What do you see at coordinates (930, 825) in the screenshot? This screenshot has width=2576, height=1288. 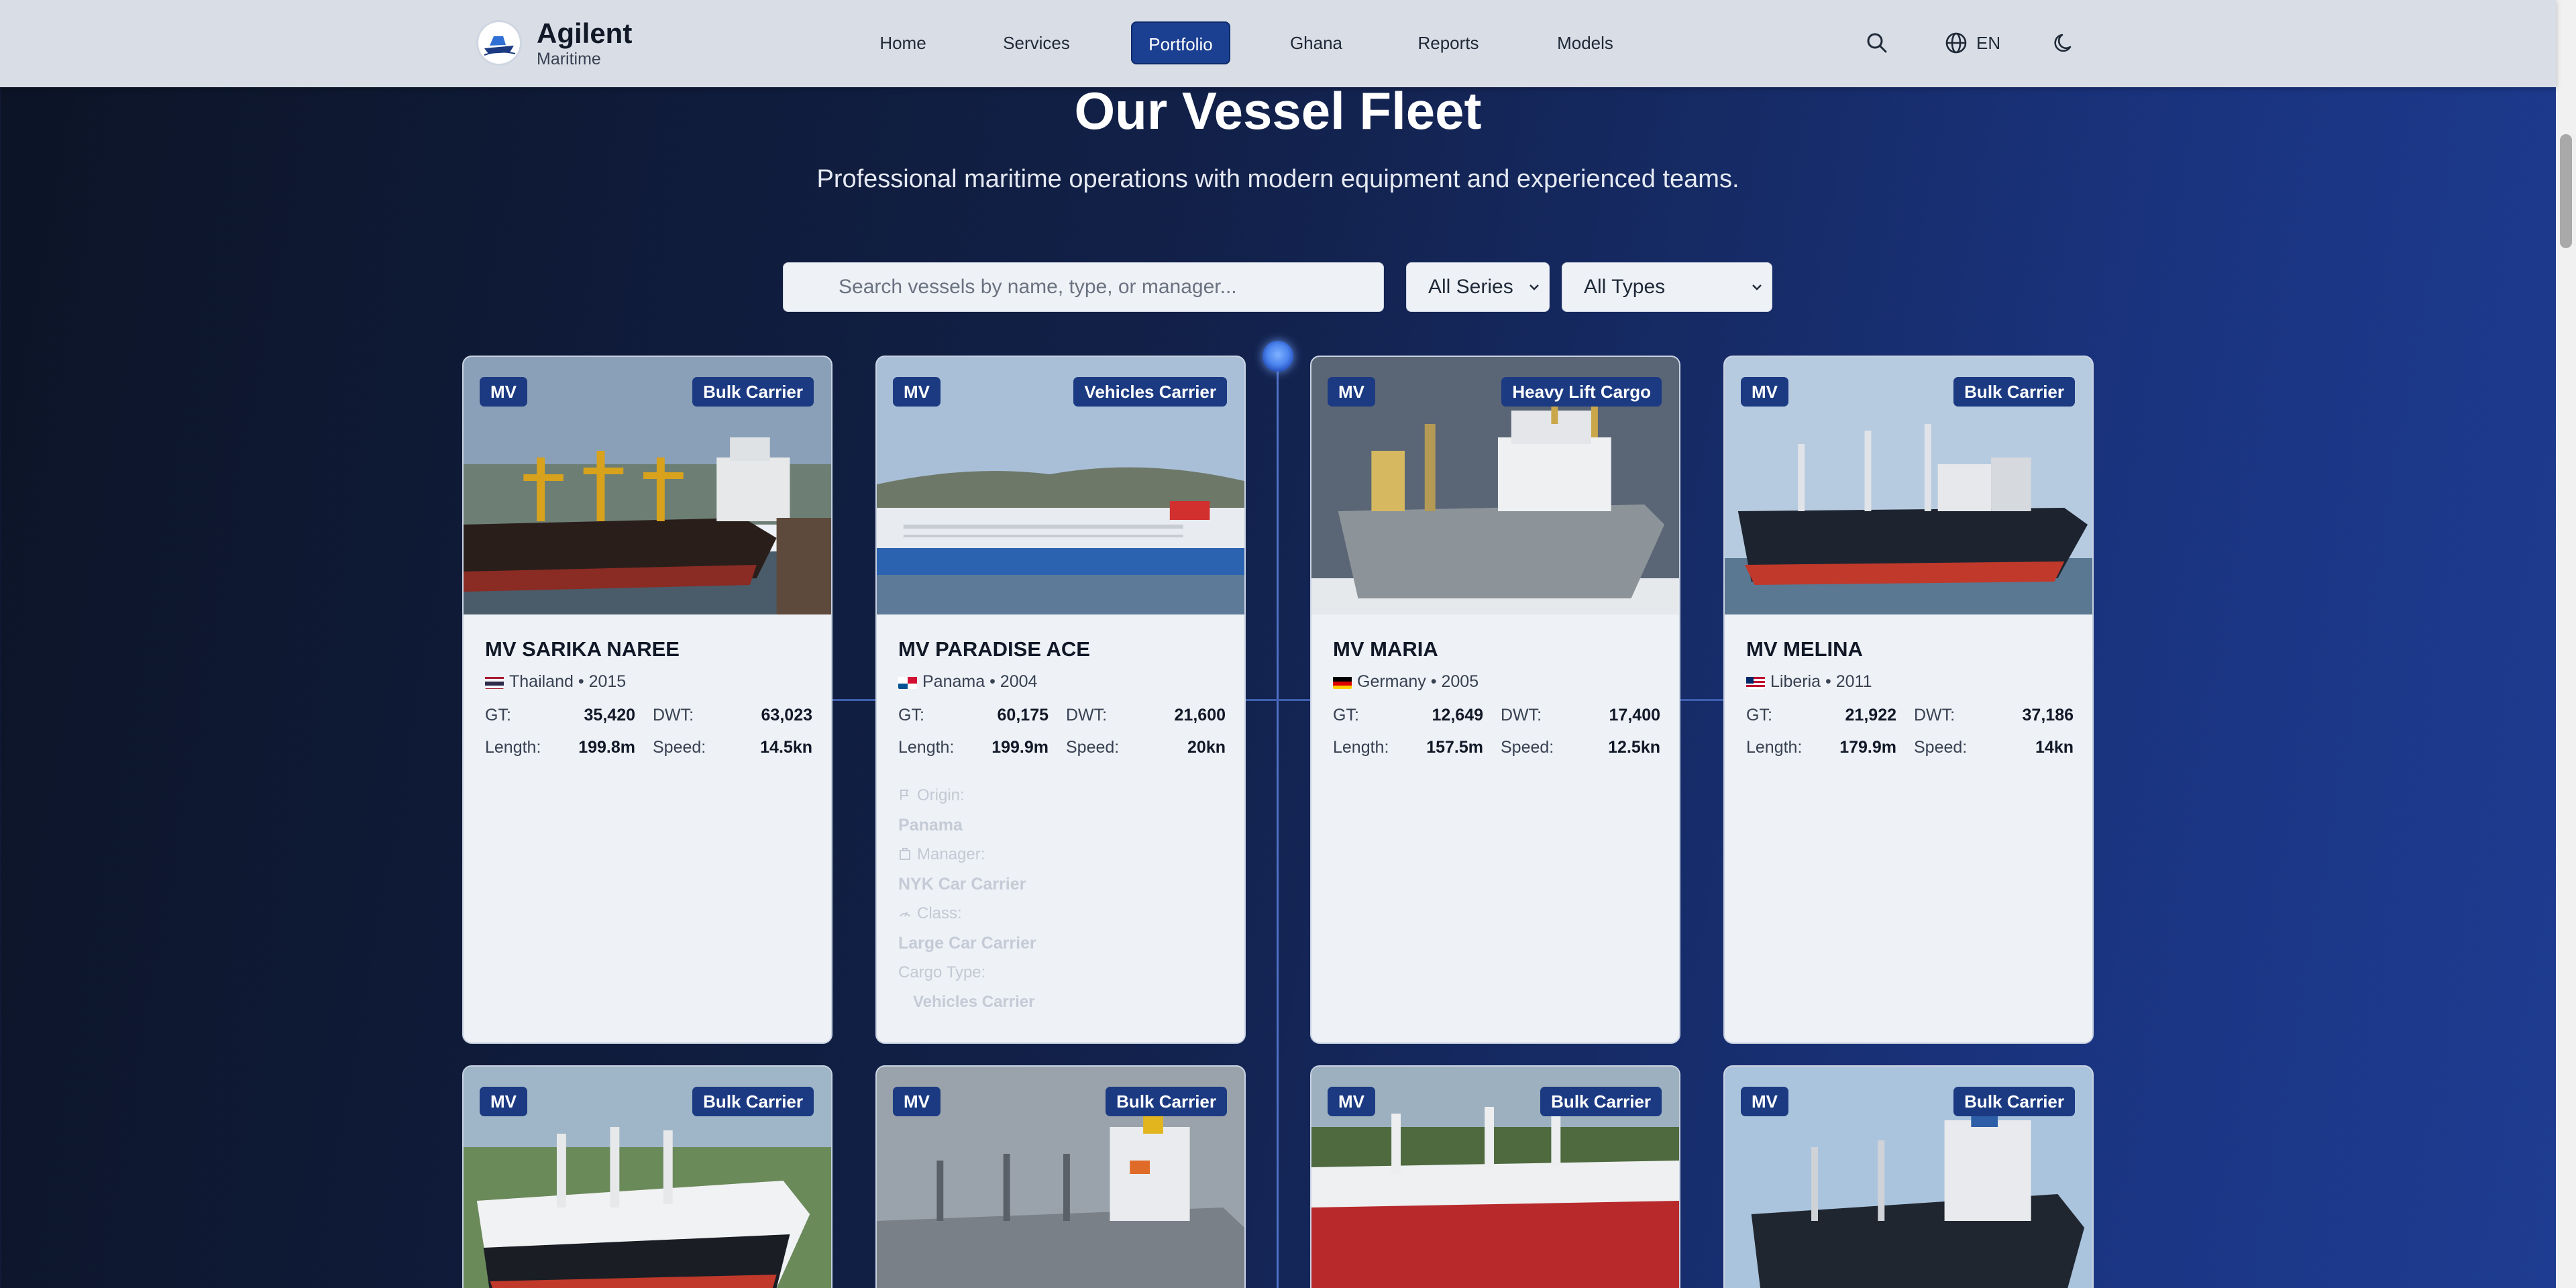 I see `origin-value: Panama` at bounding box center [930, 825].